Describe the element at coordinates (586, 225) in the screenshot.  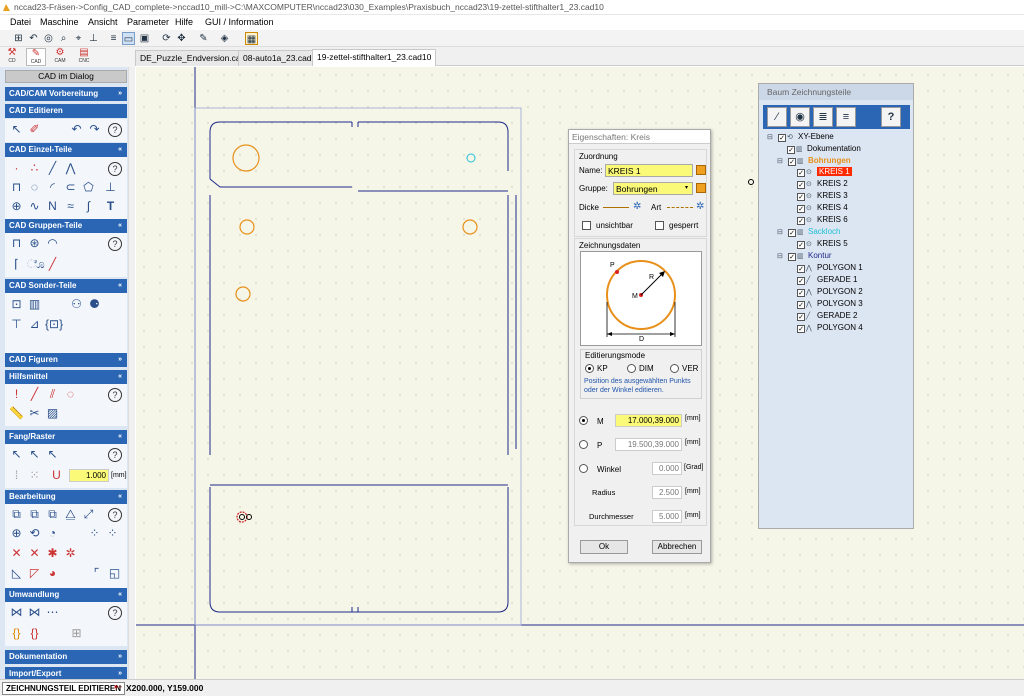
I see `unsichtbar-checkbox` at that location.